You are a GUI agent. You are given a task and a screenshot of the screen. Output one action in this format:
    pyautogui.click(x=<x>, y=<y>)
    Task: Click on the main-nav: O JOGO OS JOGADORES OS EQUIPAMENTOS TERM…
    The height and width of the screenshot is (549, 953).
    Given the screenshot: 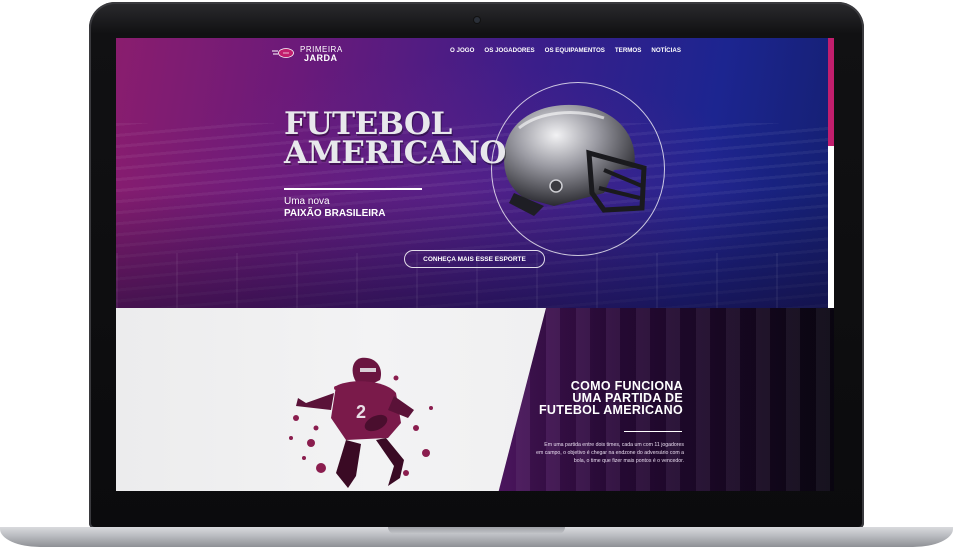 What is the action you would take?
    pyautogui.click(x=565, y=50)
    